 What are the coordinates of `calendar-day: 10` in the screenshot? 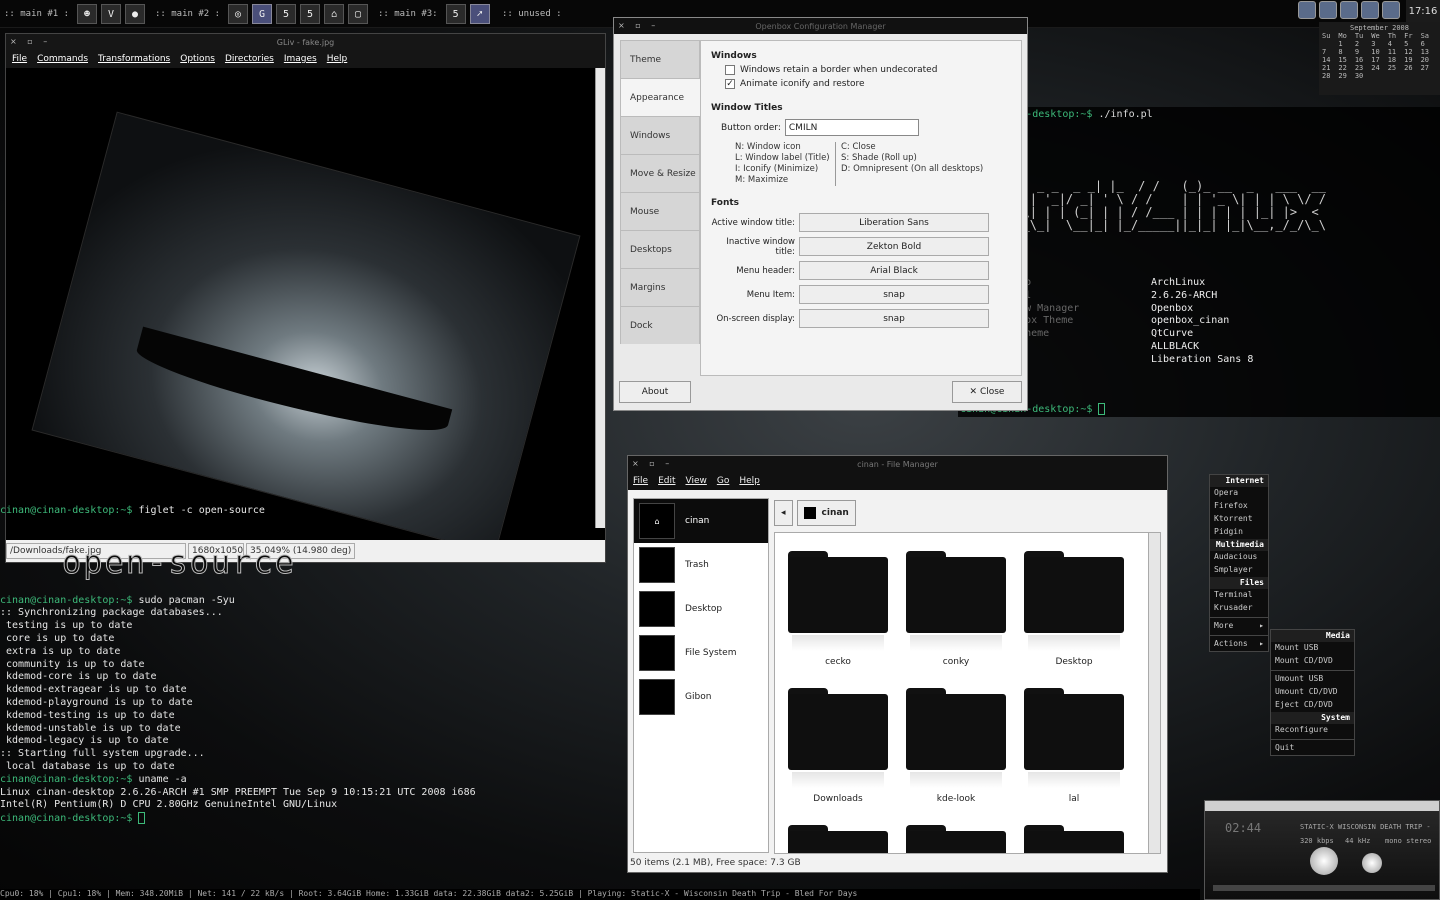 It's located at (1379, 52).